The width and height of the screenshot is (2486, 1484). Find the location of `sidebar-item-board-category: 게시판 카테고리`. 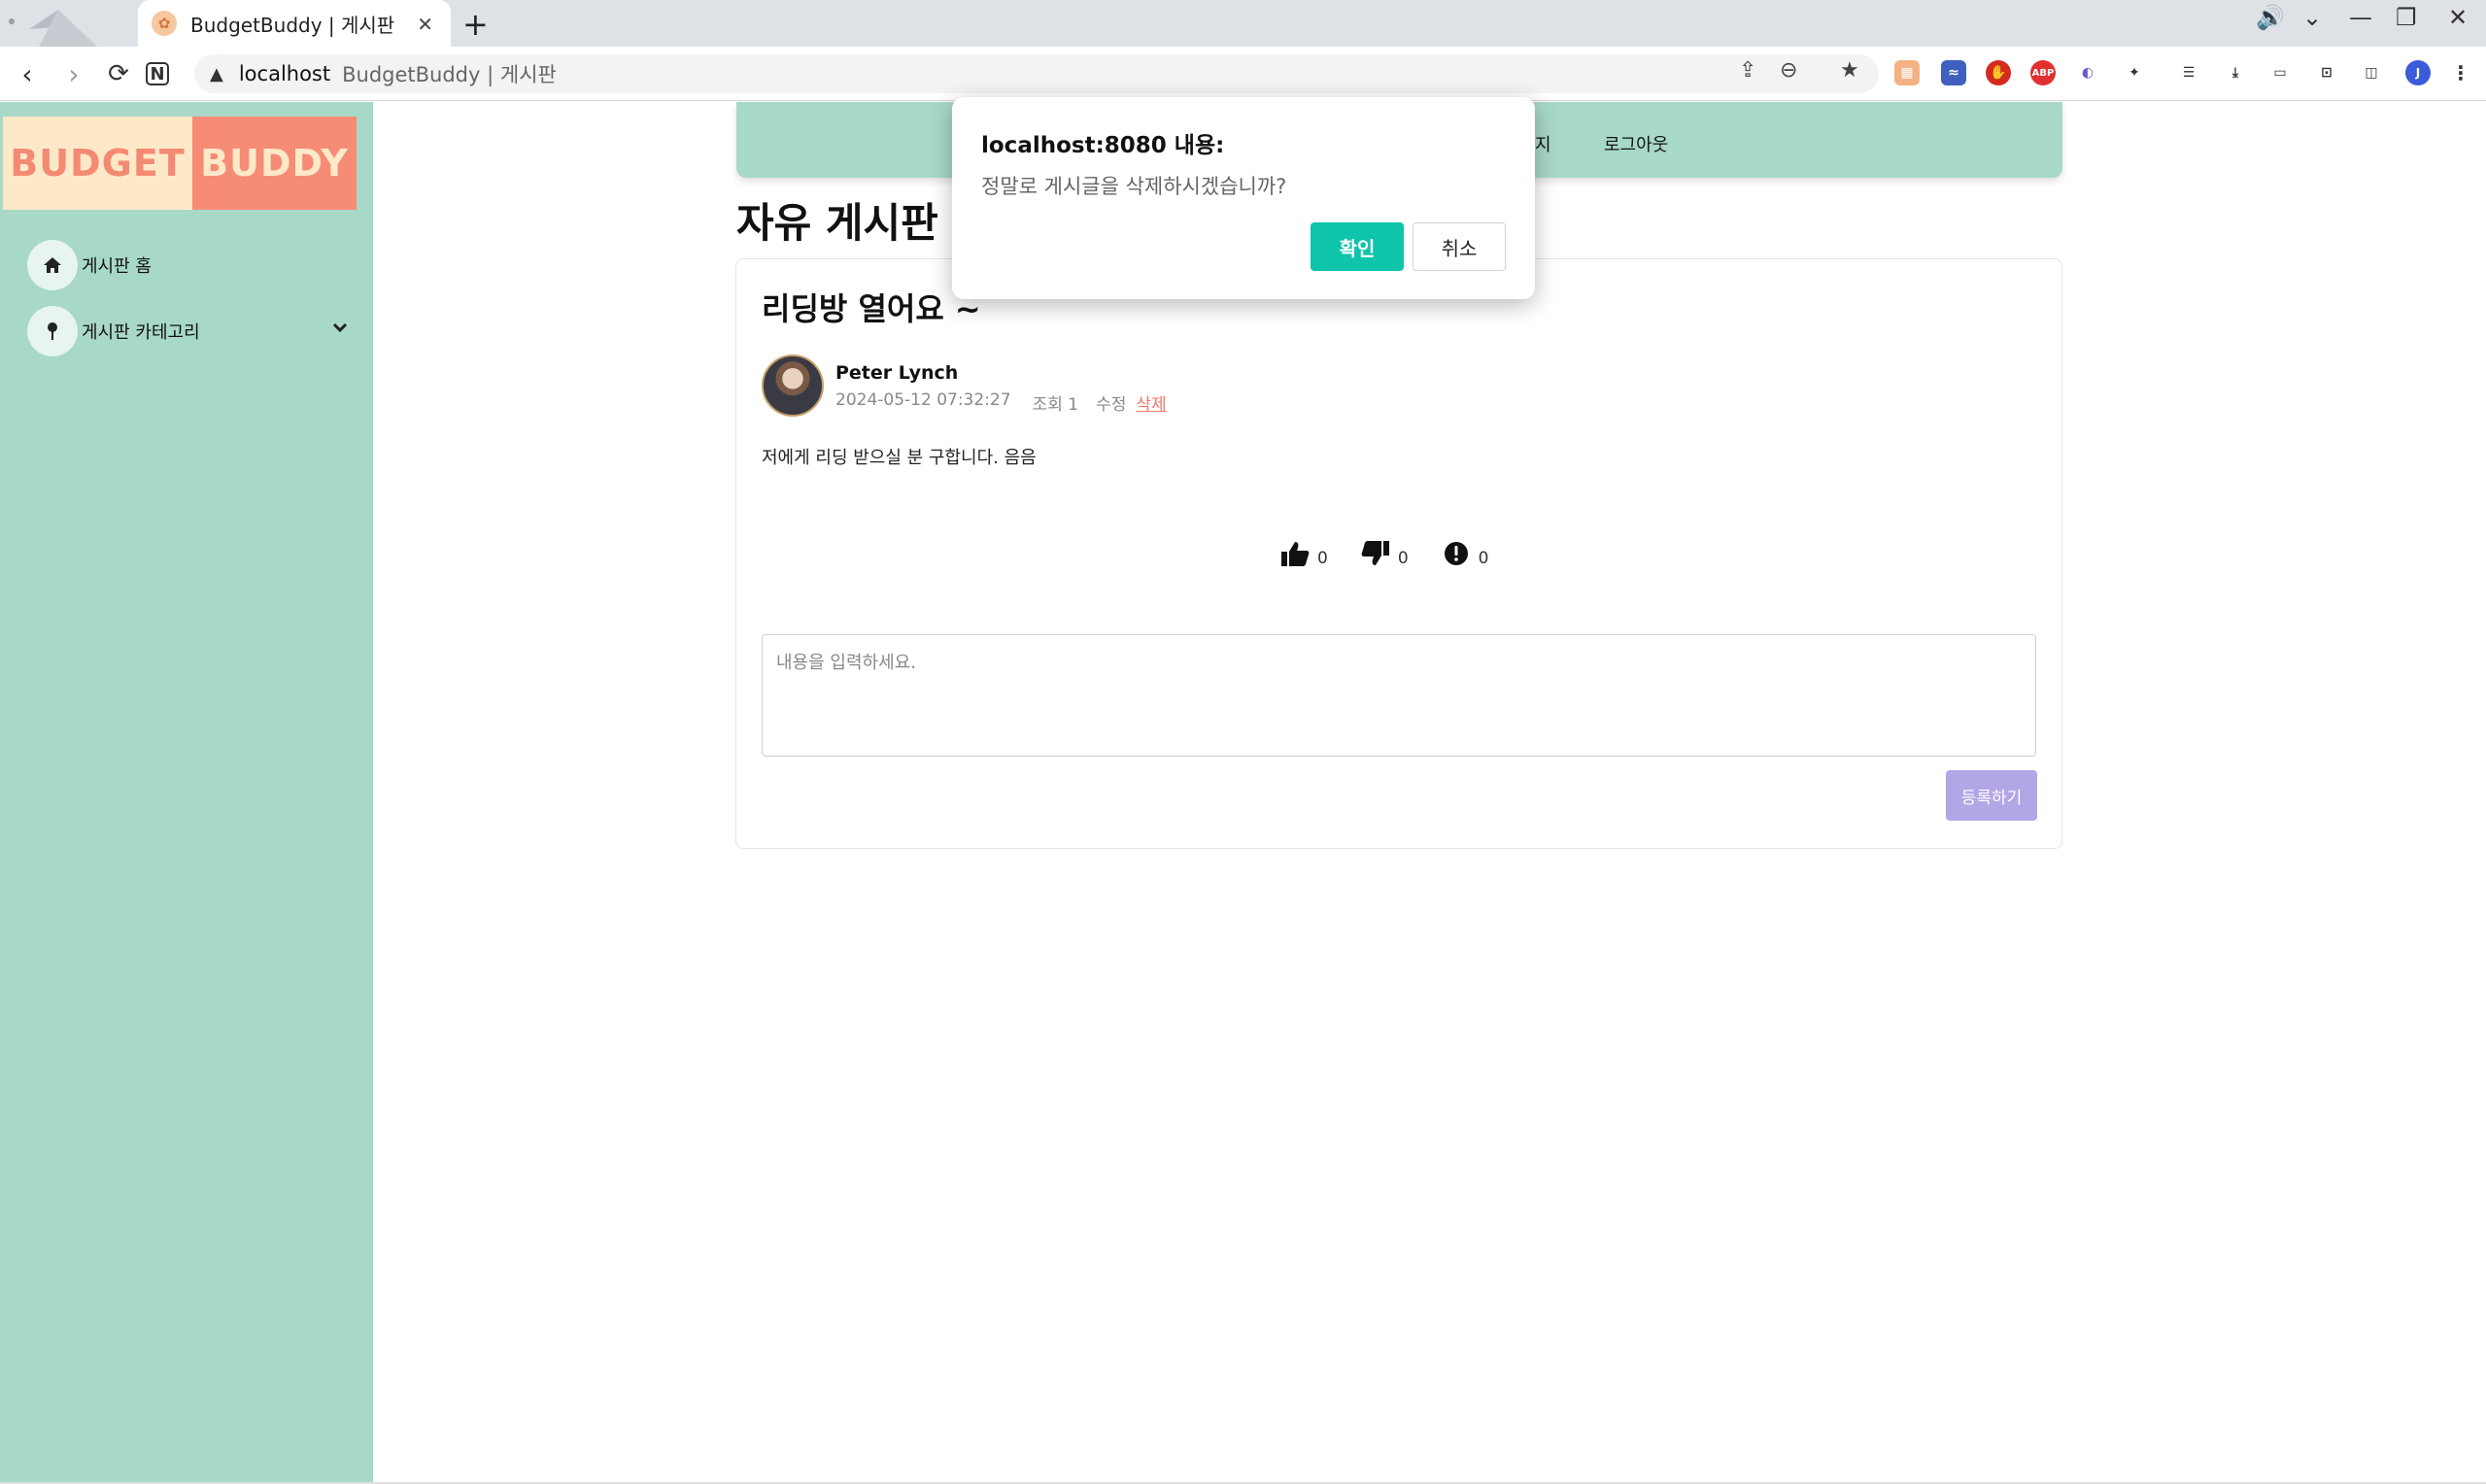

sidebar-item-board-category: 게시판 카테고리 is located at coordinates (187, 331).